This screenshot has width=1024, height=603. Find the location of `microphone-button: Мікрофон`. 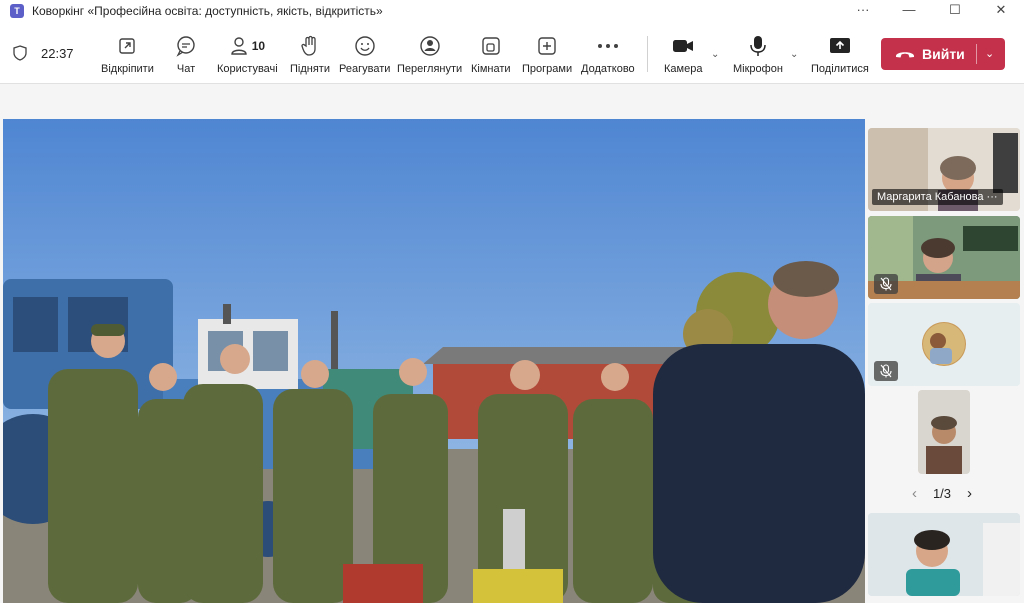

microphone-button: Мікрофон is located at coordinates (758, 54).